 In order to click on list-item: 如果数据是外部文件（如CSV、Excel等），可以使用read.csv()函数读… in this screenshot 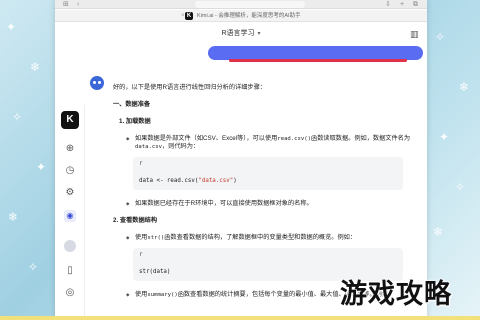, I will do `click(263, 143)`.